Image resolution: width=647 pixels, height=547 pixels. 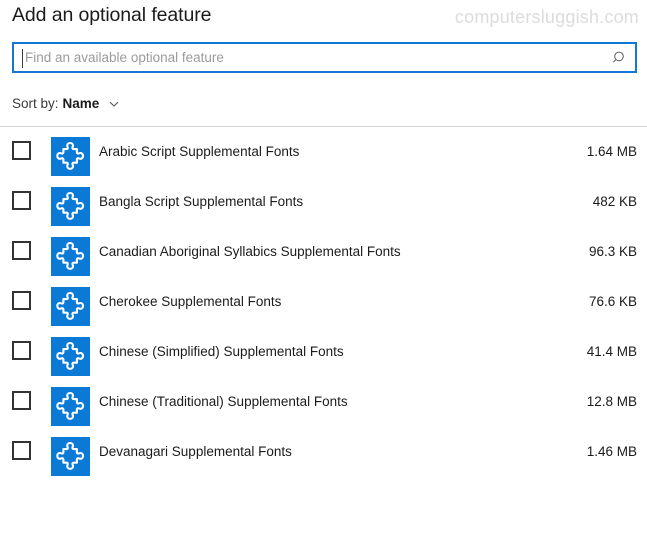 I want to click on list-item: Cherokee Supplemental Fonts 76.6 KB, so click(x=323, y=302).